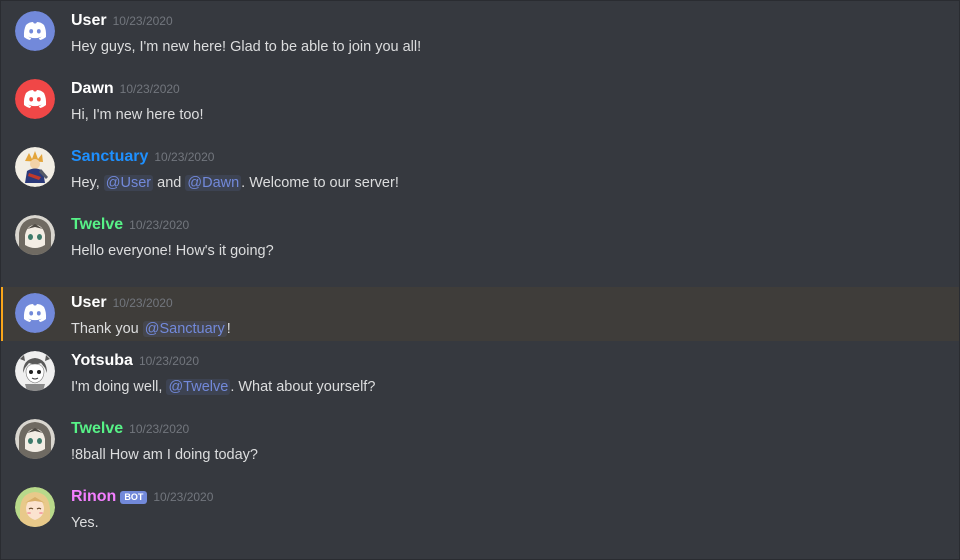 Image resolution: width=960 pixels, height=560 pixels. What do you see at coordinates (169, 183) in the screenshot?
I see `text-segment: and` at bounding box center [169, 183].